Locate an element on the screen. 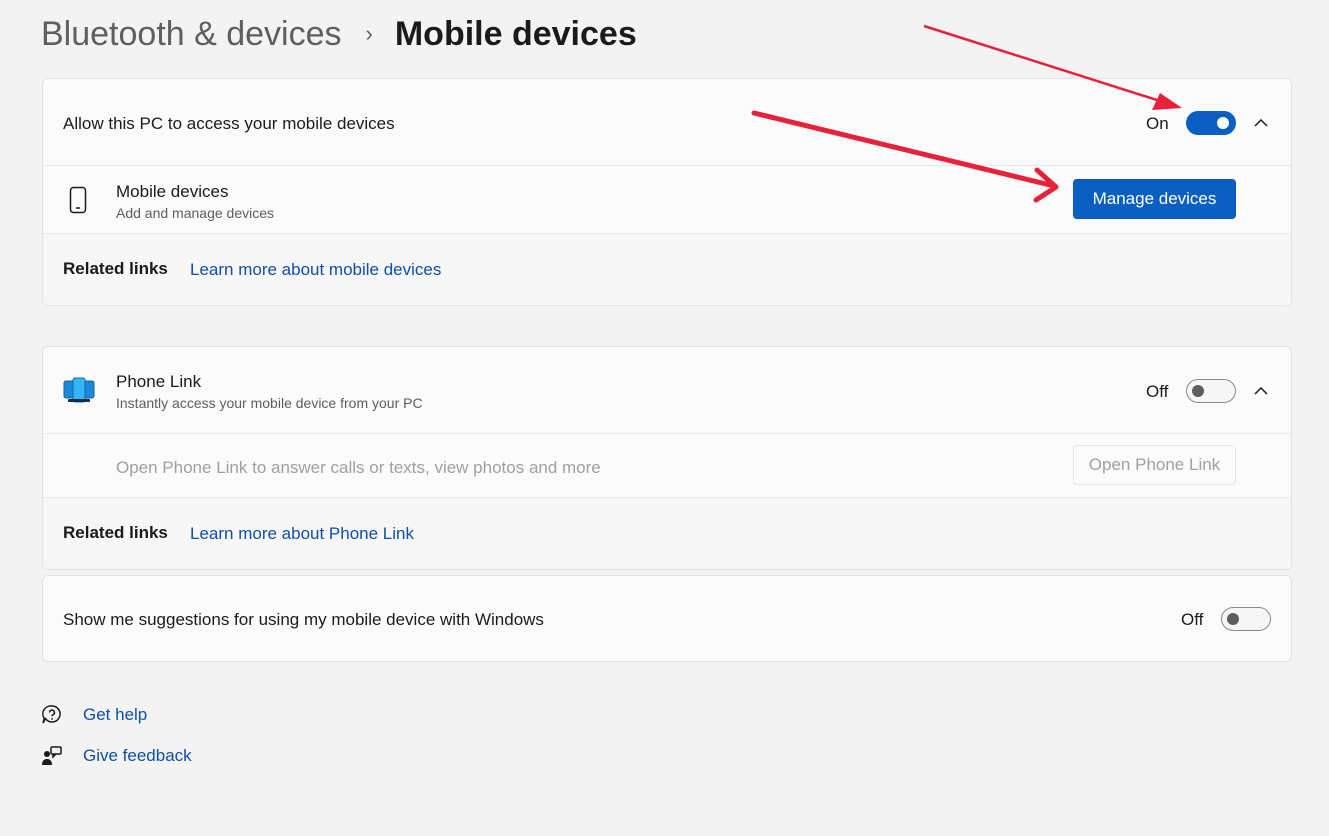  give-feedback-link: Give feedback is located at coordinates (137, 756).